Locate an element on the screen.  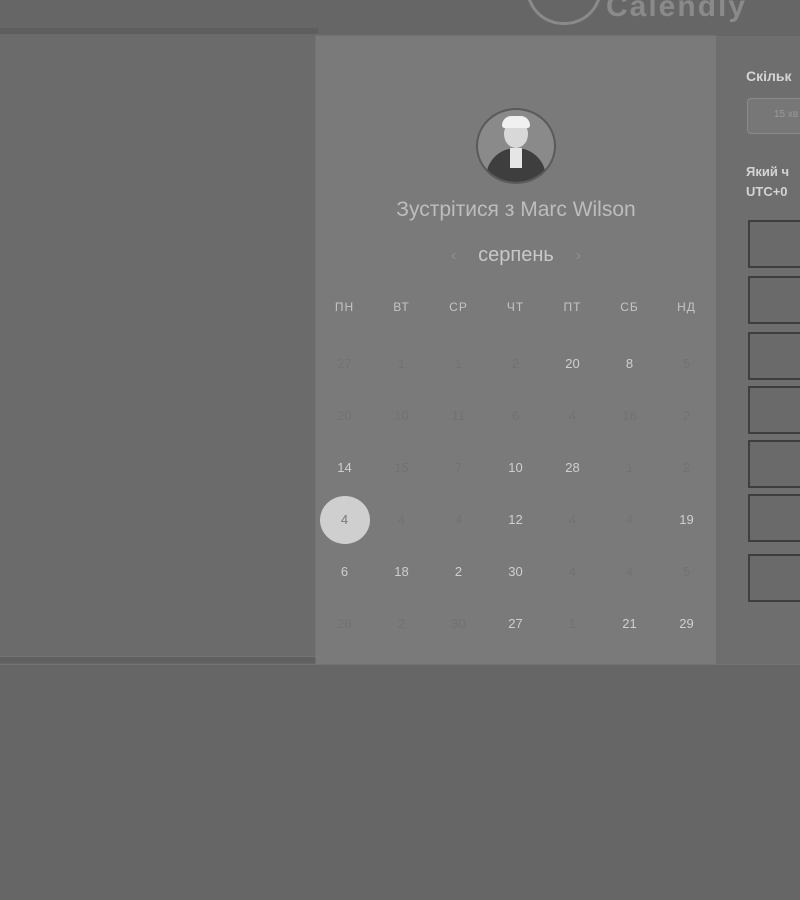
calendar-day: 8 is located at coordinates (629, 364).